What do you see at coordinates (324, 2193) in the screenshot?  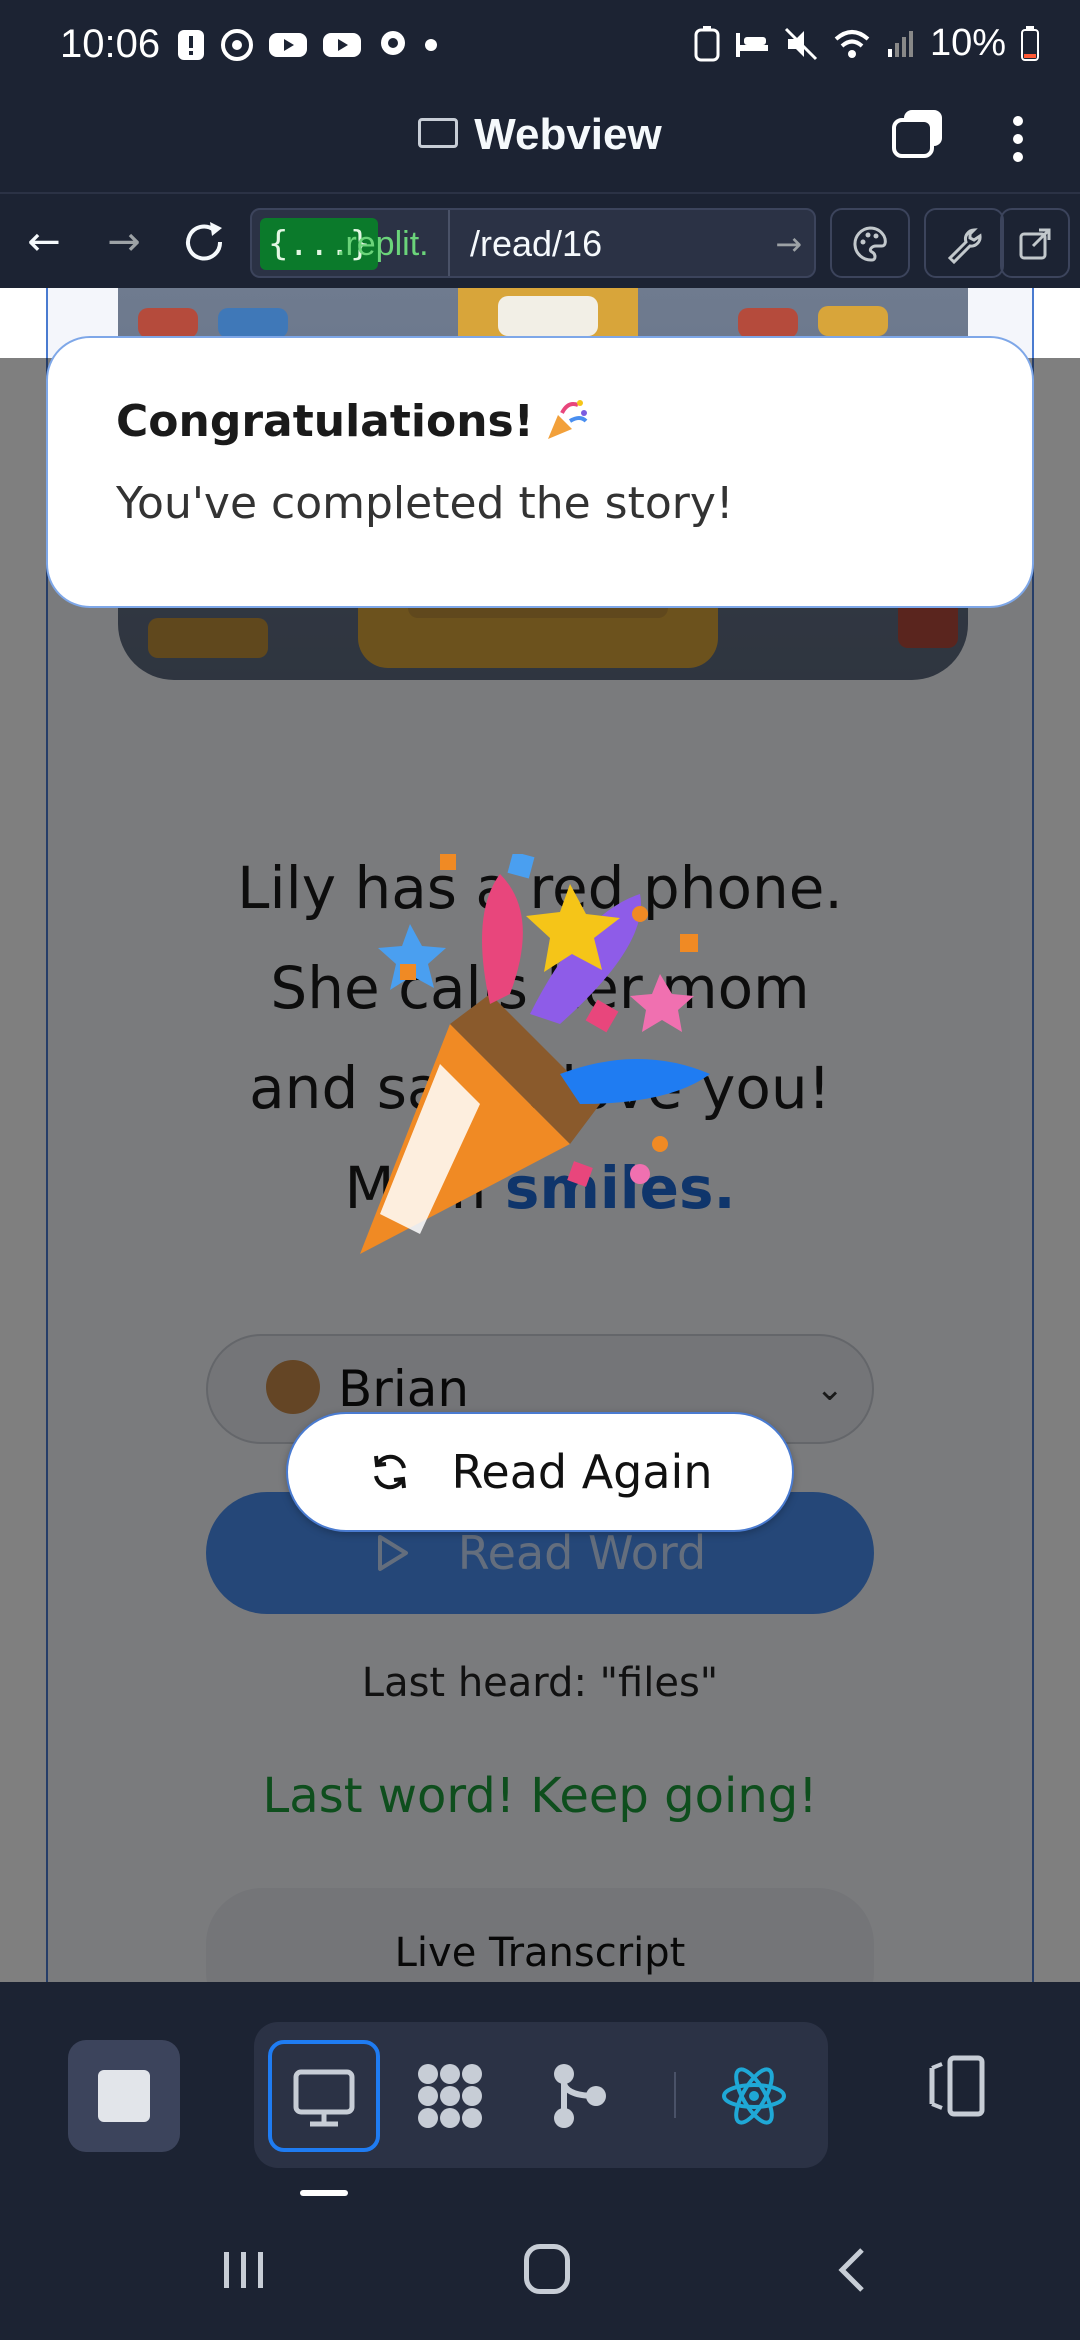 I see `active-tab-indicator` at bounding box center [324, 2193].